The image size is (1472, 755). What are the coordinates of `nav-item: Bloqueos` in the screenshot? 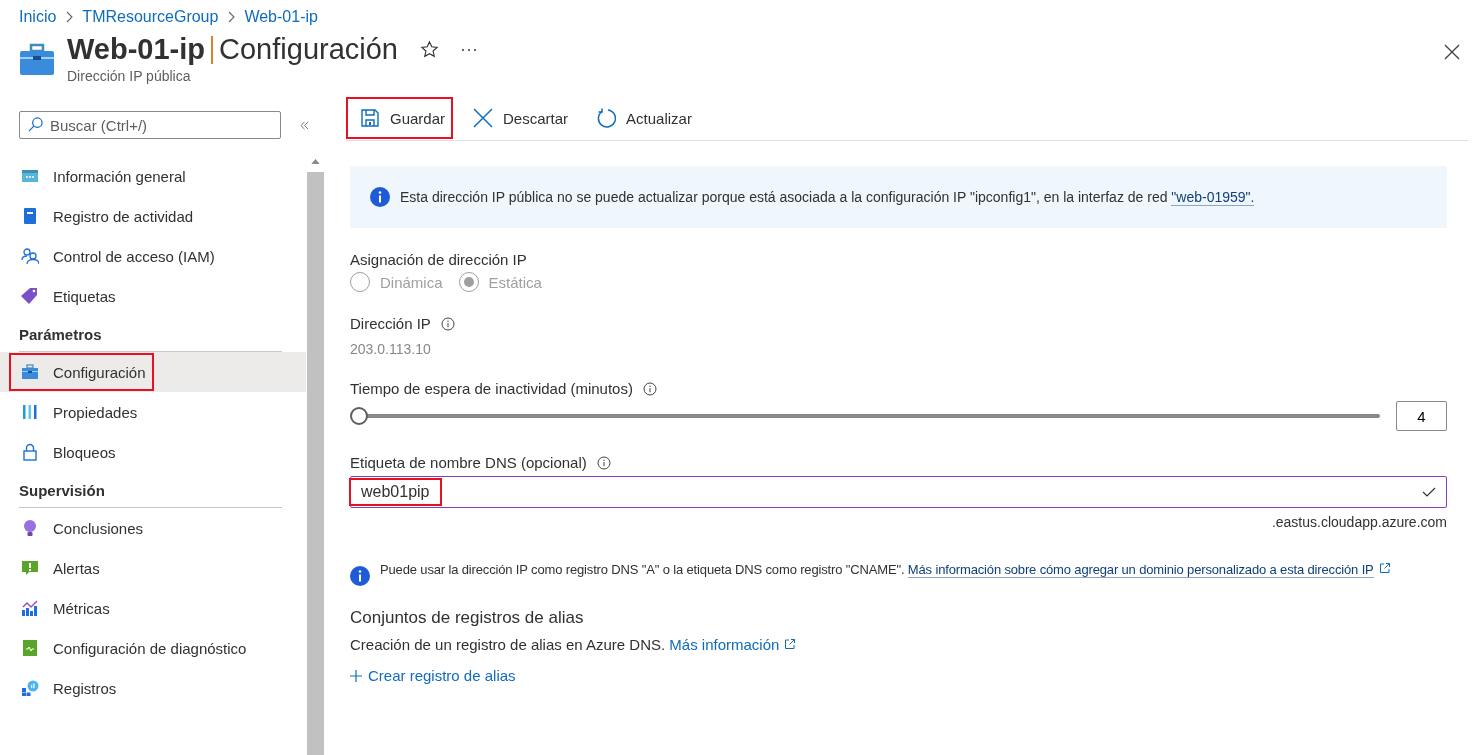 It's located at (153, 452).